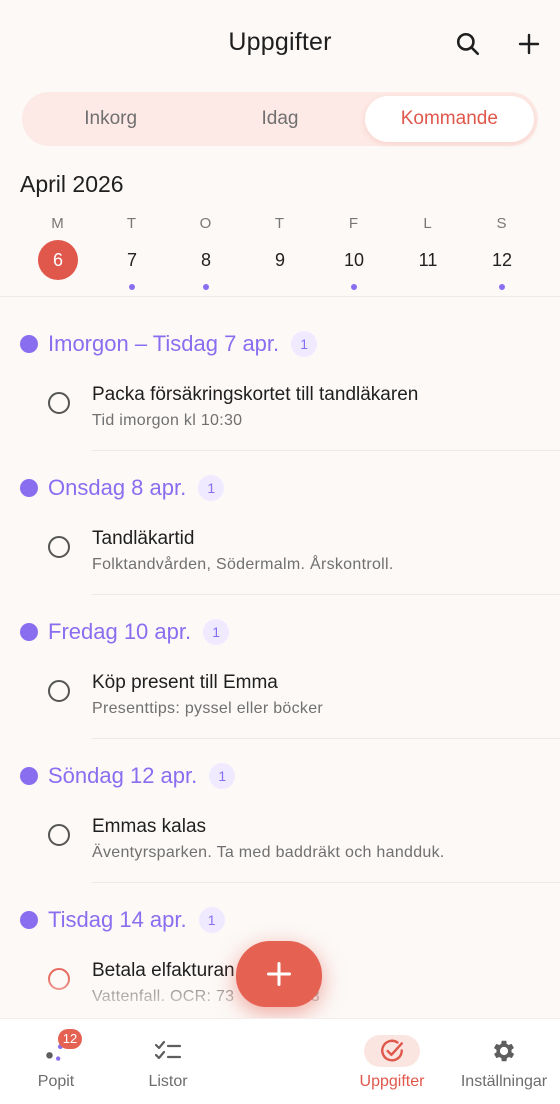  I want to click on tab-label: Uppgifter, so click(392, 1081).